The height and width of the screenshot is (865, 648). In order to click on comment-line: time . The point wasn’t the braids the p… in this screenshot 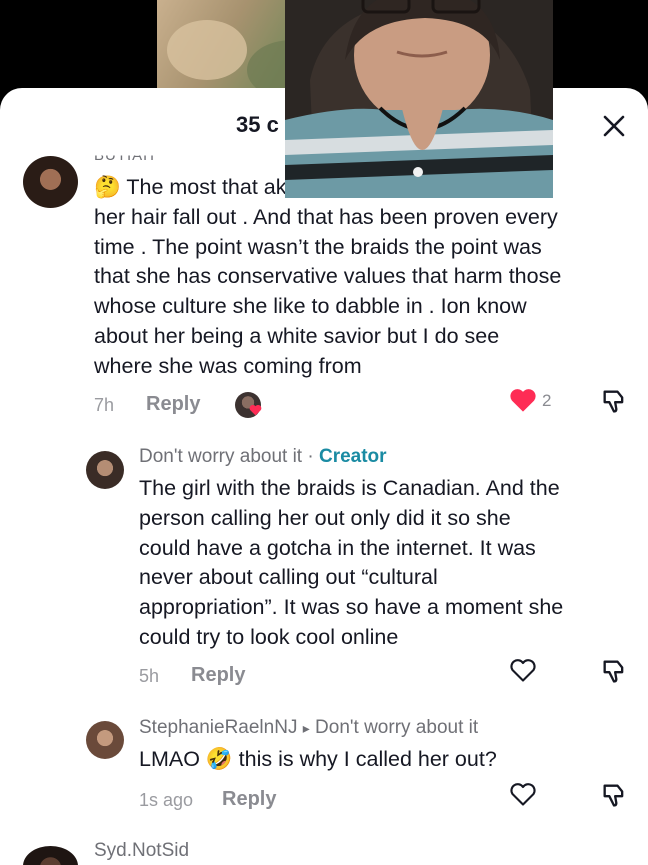, I will do `click(318, 246)`.